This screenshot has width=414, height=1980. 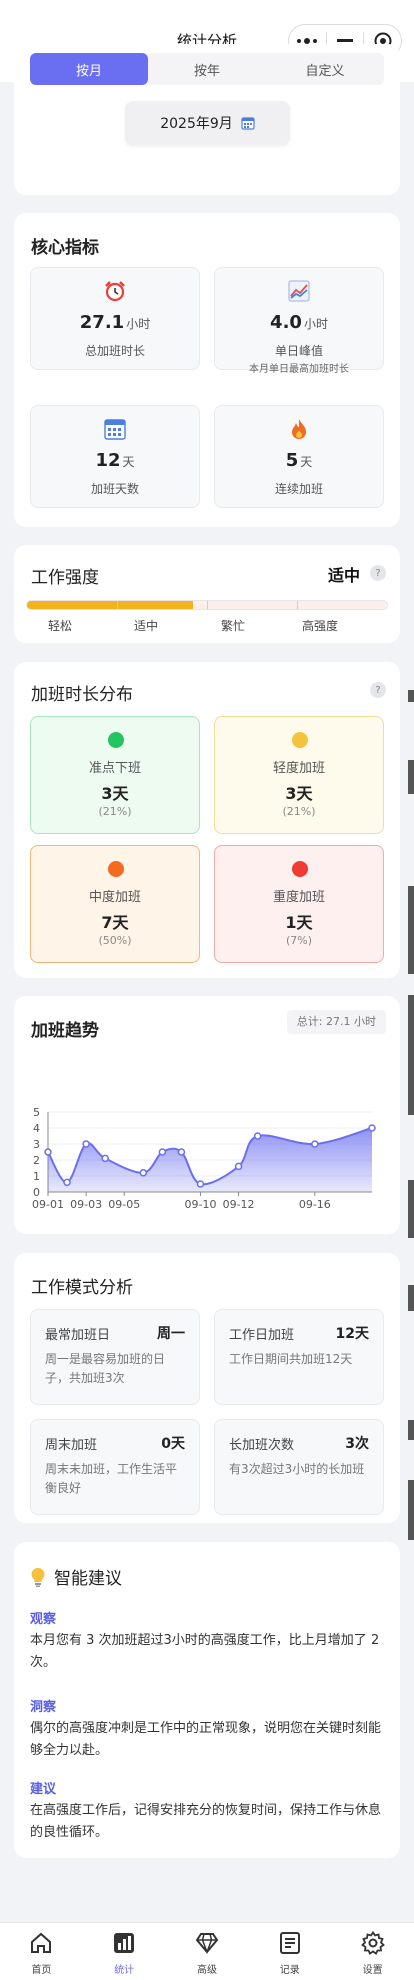 What do you see at coordinates (114, 897) in the screenshot?
I see `dist-name: 中度加班` at bounding box center [114, 897].